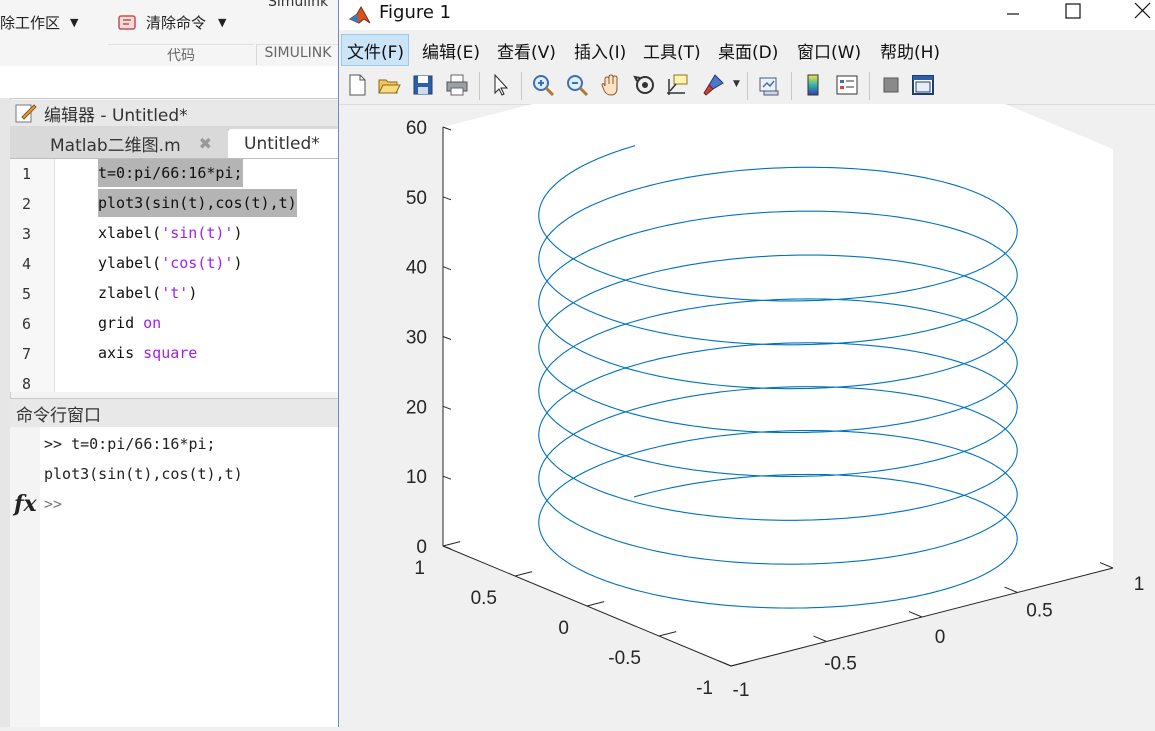 This screenshot has height=731, width=1155. What do you see at coordinates (891, 85) in the screenshot?
I see `hide-plot-tools-icon` at bounding box center [891, 85].